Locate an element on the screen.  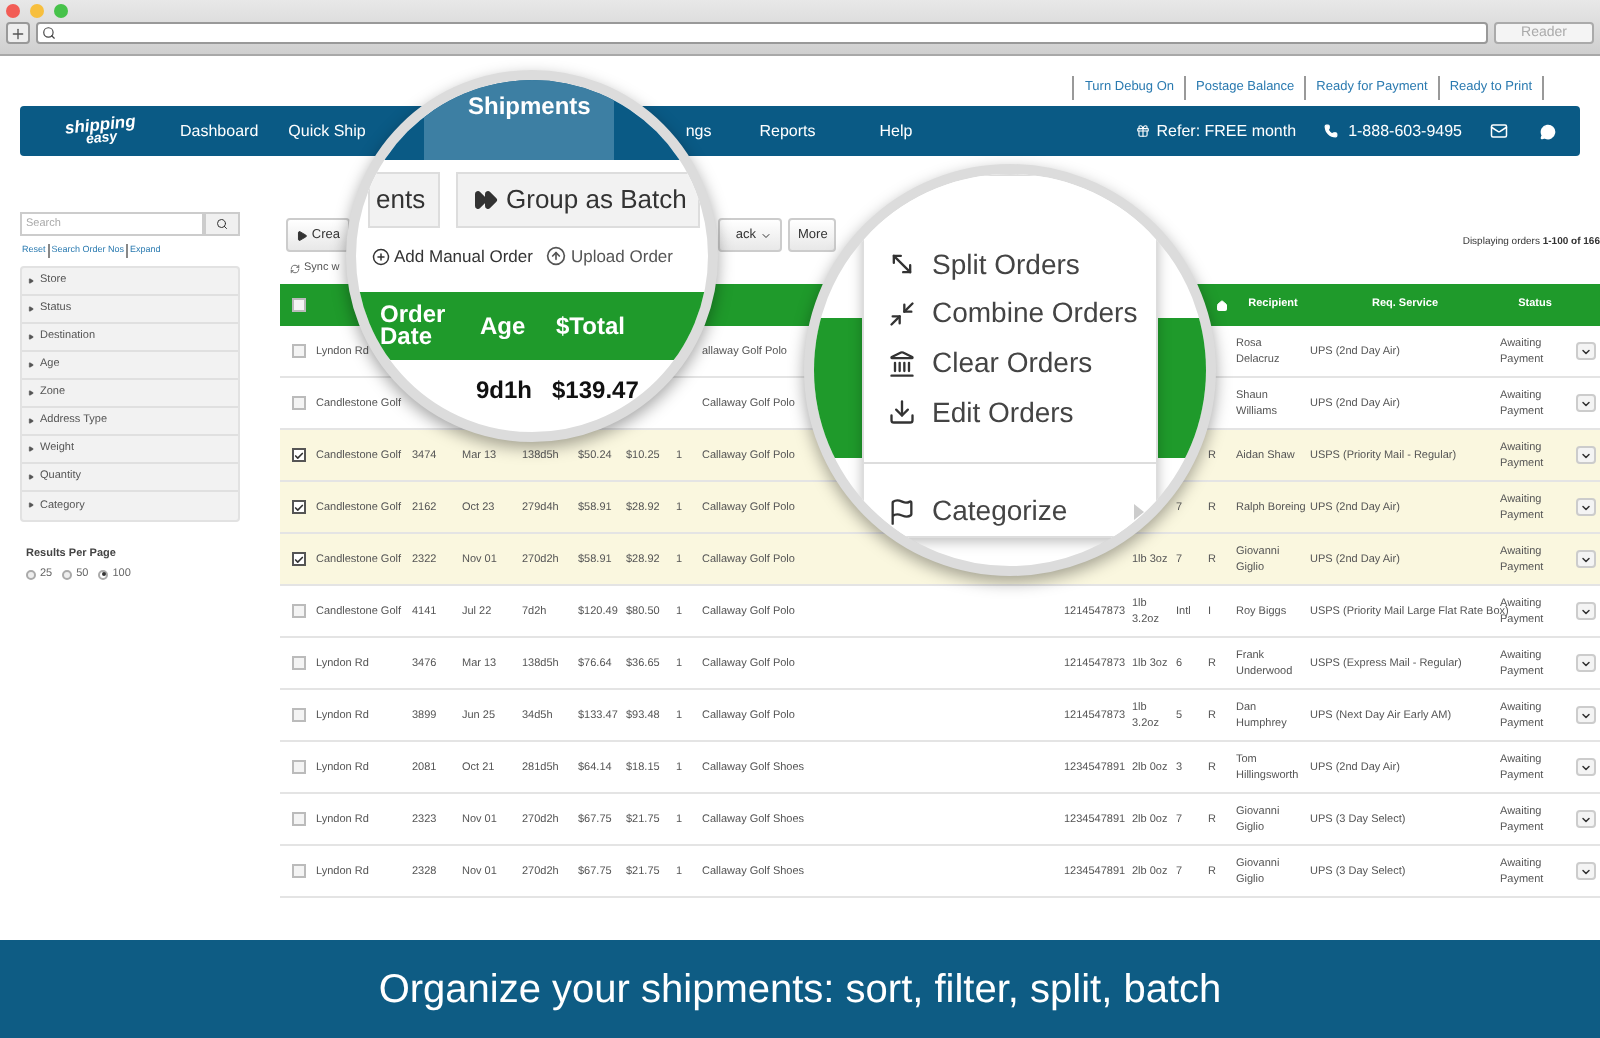
building-icon is located at coordinates (902, 363).